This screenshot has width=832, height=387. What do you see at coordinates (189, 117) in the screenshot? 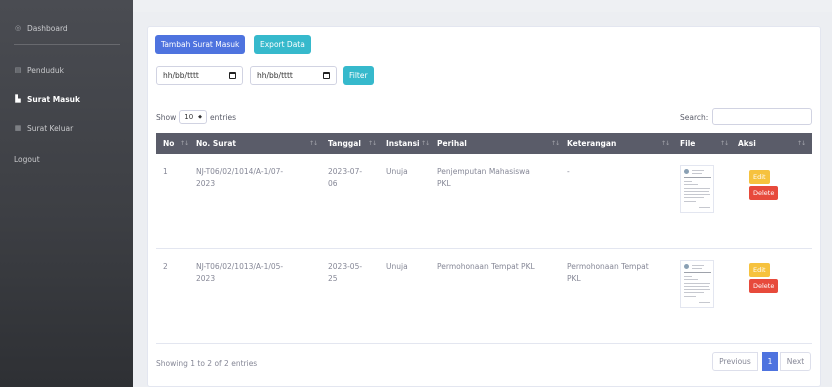
I see `page-size-value: 10` at bounding box center [189, 117].